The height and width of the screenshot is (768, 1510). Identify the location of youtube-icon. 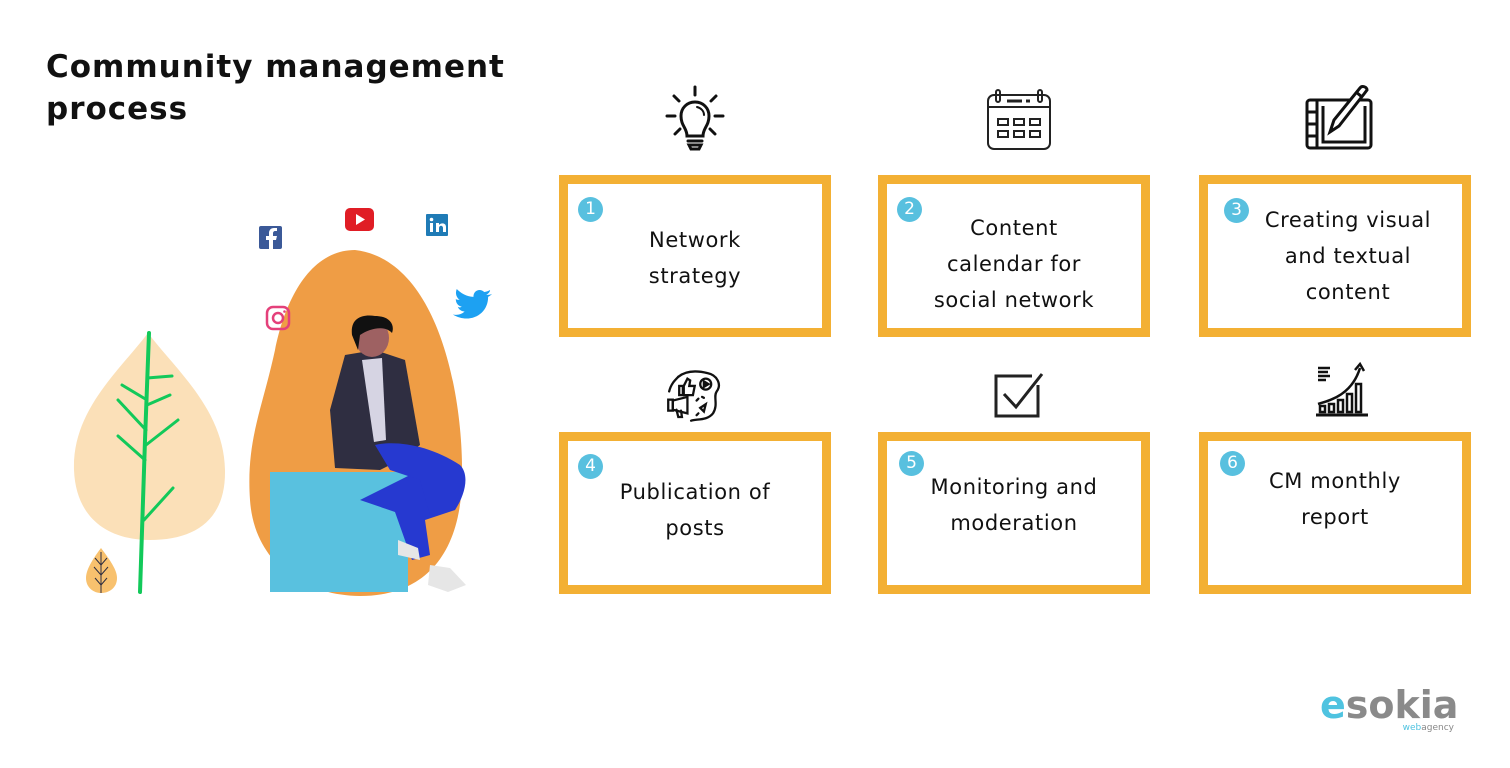
(359, 219).